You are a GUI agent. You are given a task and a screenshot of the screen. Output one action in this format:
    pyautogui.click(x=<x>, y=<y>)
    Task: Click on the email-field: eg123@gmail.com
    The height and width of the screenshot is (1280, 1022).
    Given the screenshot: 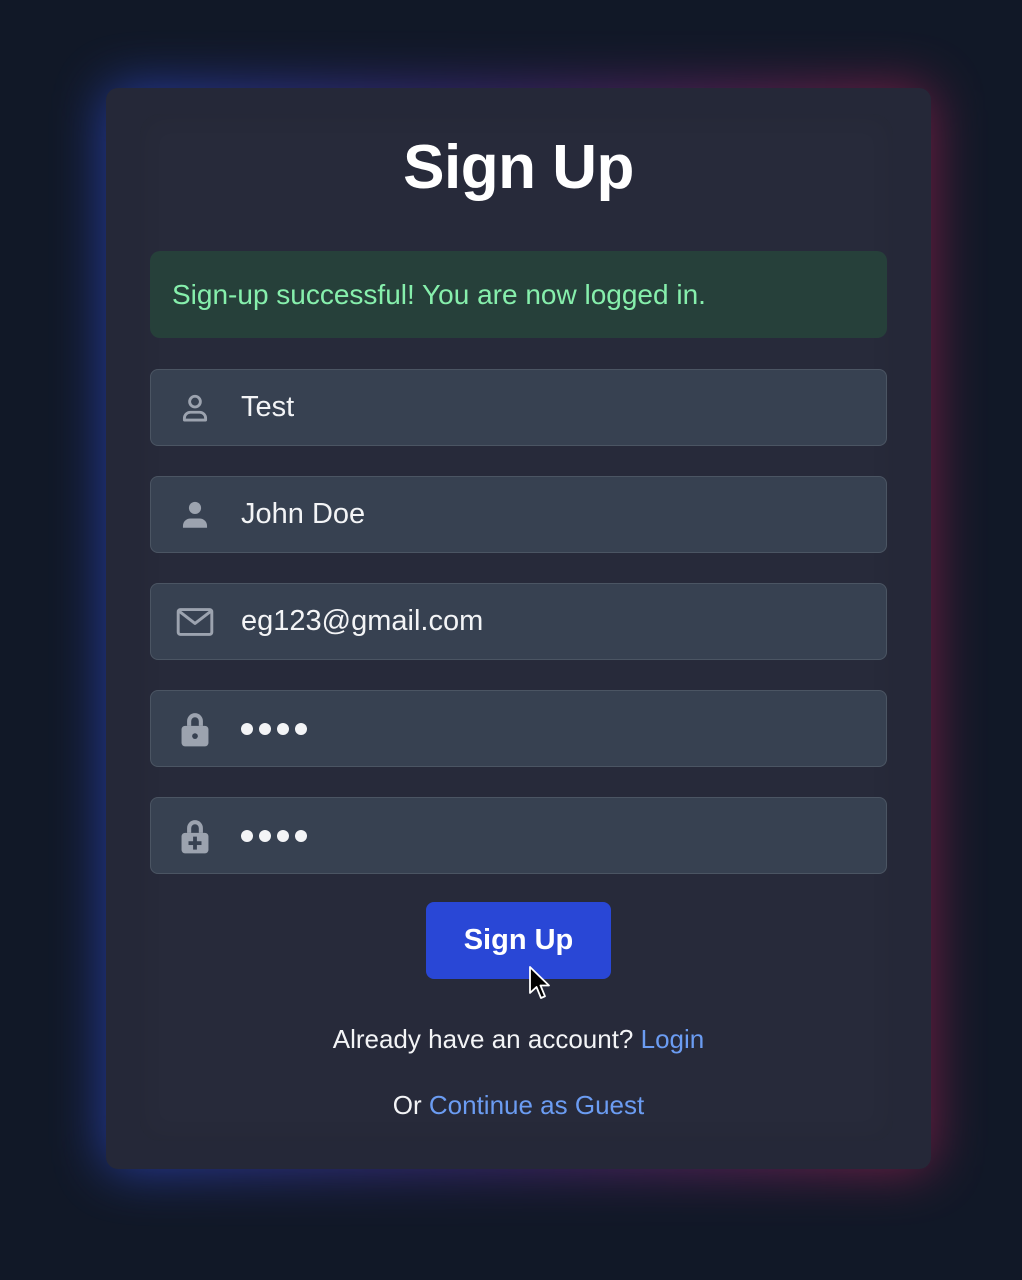 What is the action you would take?
    pyautogui.click(x=518, y=621)
    